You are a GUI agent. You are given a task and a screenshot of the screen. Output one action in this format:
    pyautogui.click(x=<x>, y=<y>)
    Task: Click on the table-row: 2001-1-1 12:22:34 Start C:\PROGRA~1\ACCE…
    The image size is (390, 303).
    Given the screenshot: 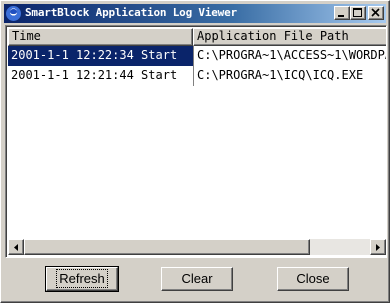 What is the action you would take?
    pyautogui.click(x=197, y=56)
    